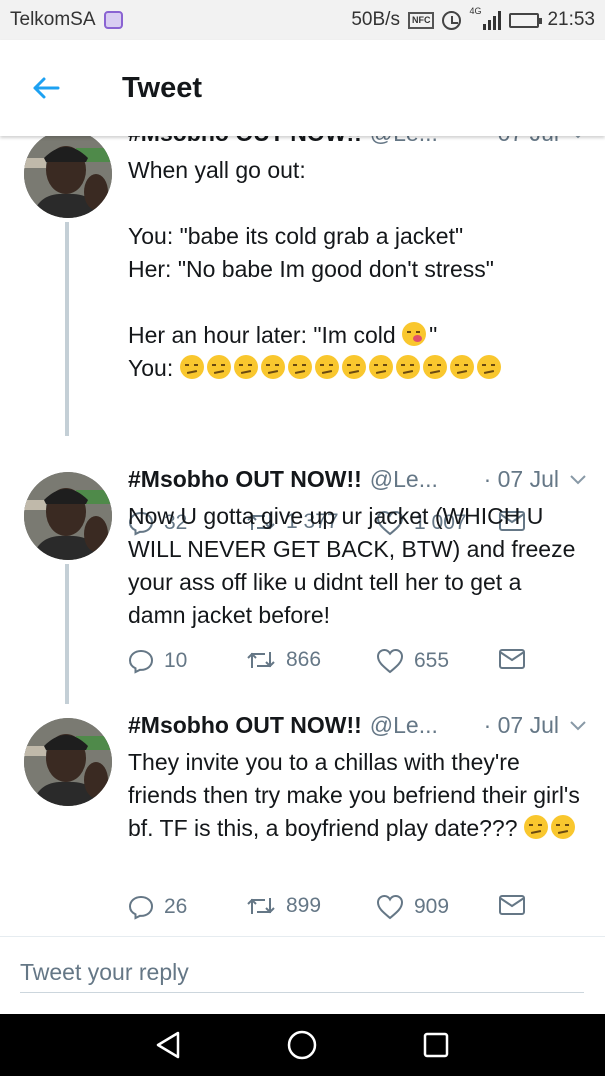 This screenshot has width=605, height=1076. I want to click on system-nav-bar, so click(302, 1045).